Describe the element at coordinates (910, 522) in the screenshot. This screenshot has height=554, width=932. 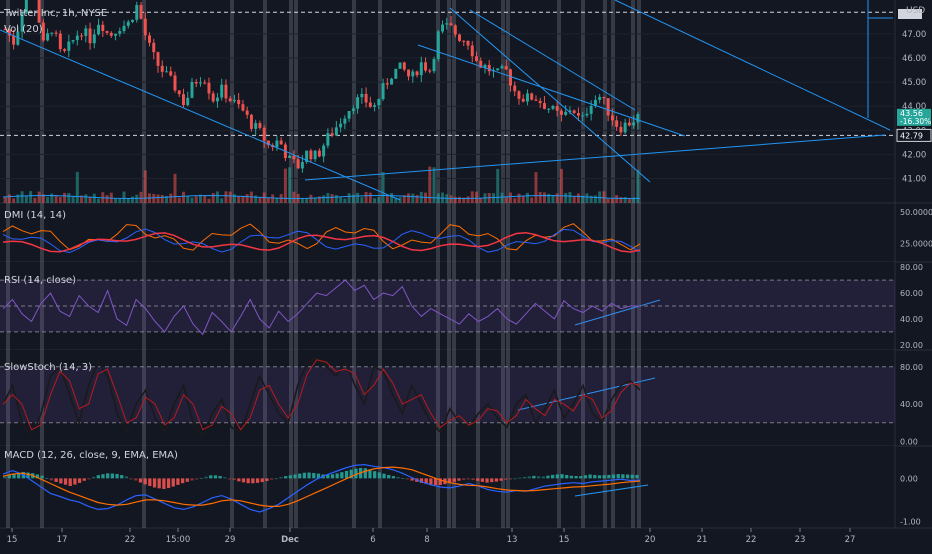
I see `macd-tick-label: -1.00` at that location.